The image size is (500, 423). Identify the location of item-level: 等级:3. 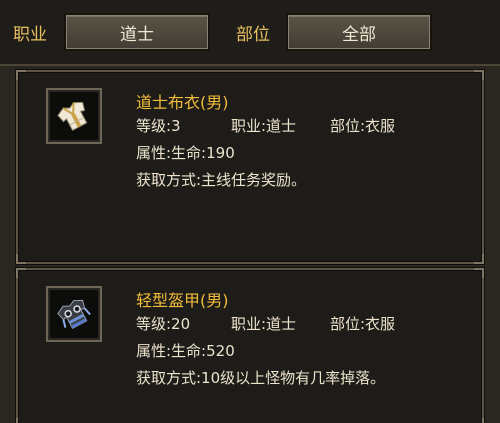
(158, 126).